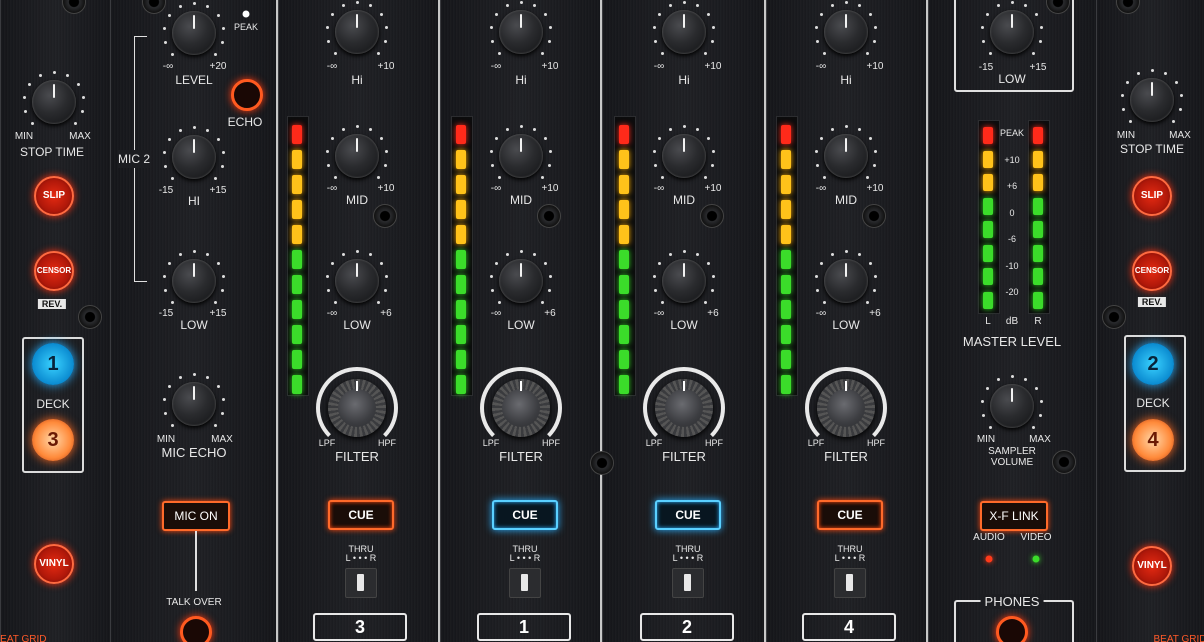 Image resolution: width=1204 pixels, height=642 pixels. What do you see at coordinates (550, 188) in the screenshot?
I see `mid-max-label: +10` at bounding box center [550, 188].